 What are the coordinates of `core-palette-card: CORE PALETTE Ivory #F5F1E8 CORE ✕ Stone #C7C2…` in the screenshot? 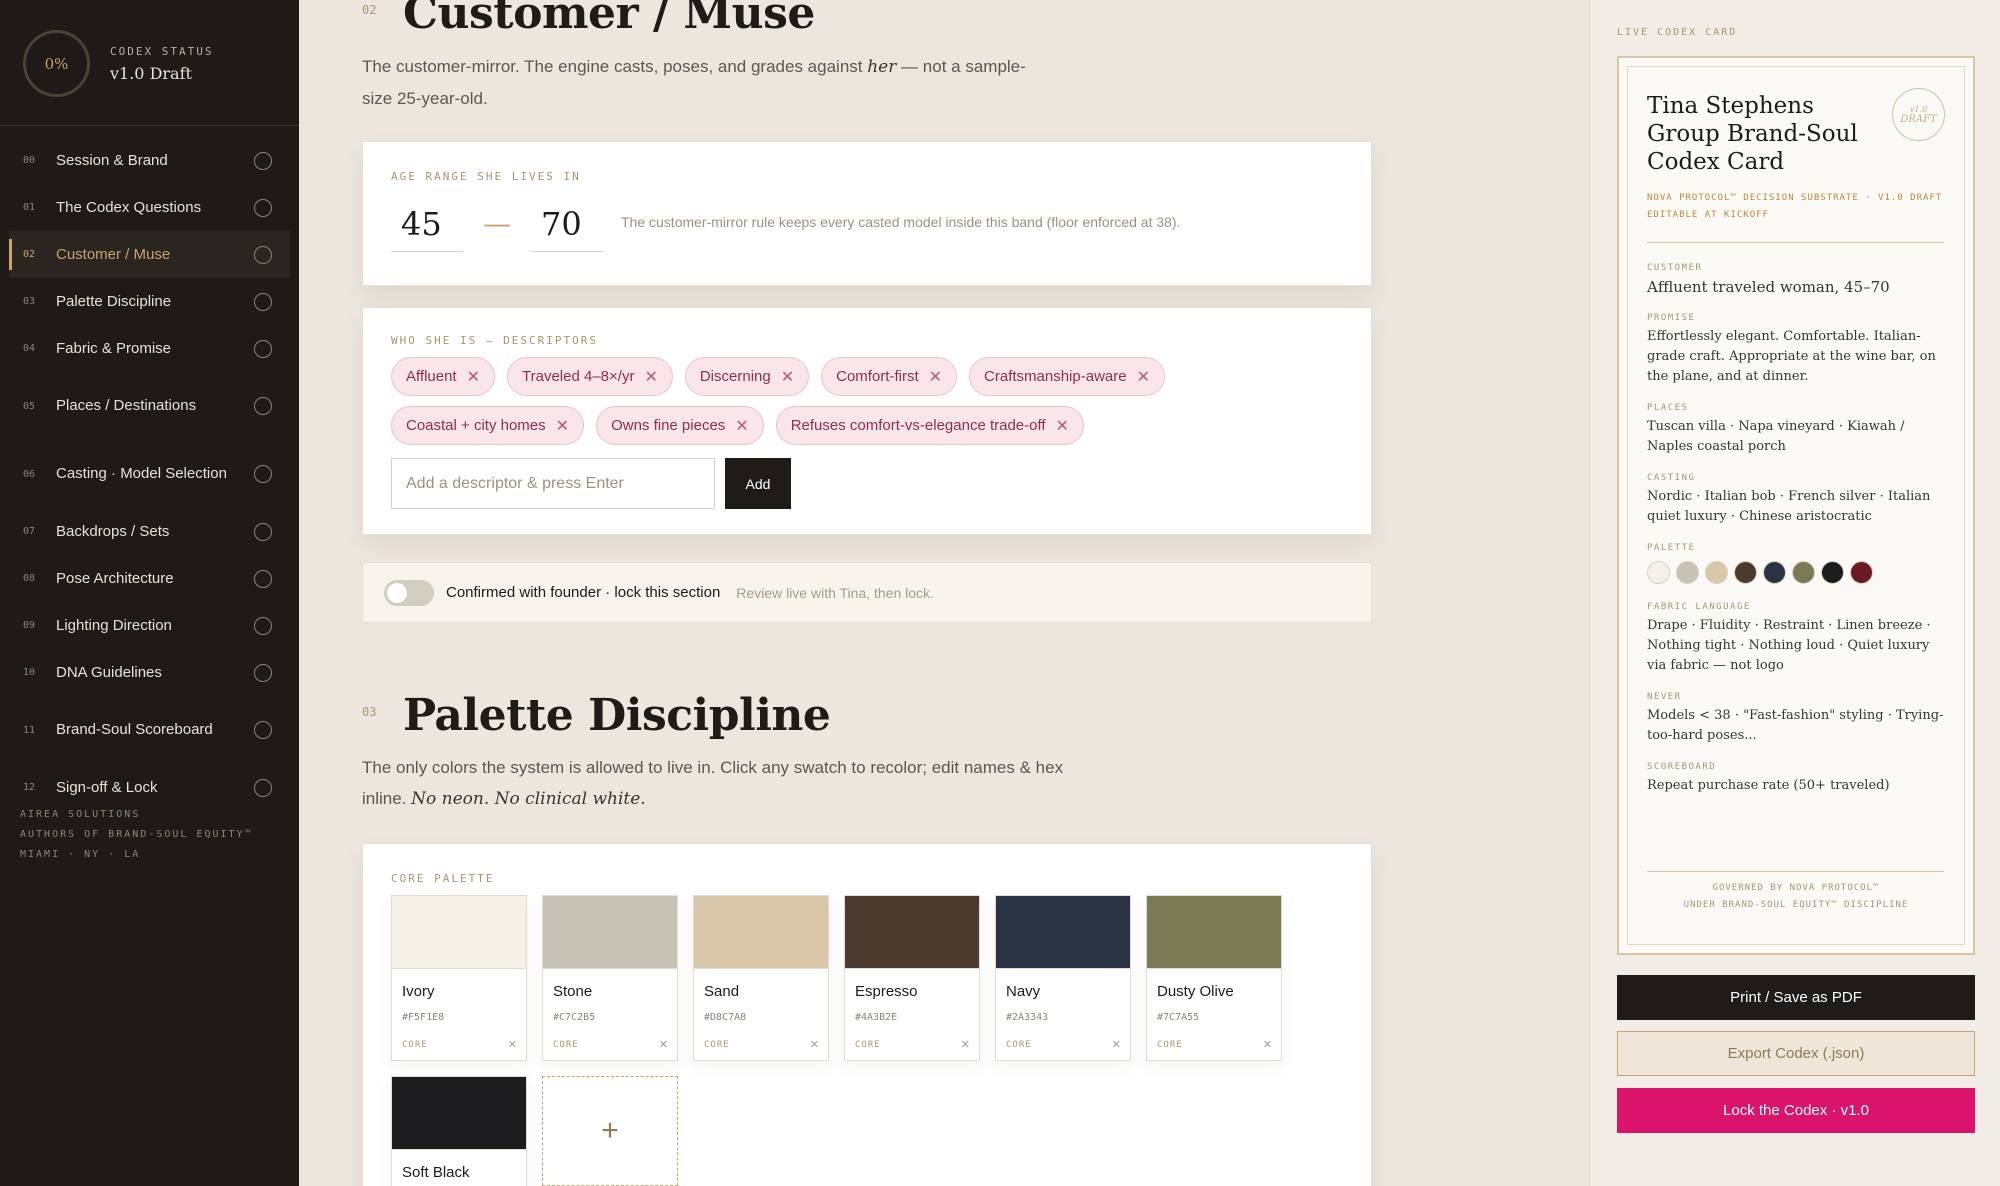 It's located at (867, 1014).